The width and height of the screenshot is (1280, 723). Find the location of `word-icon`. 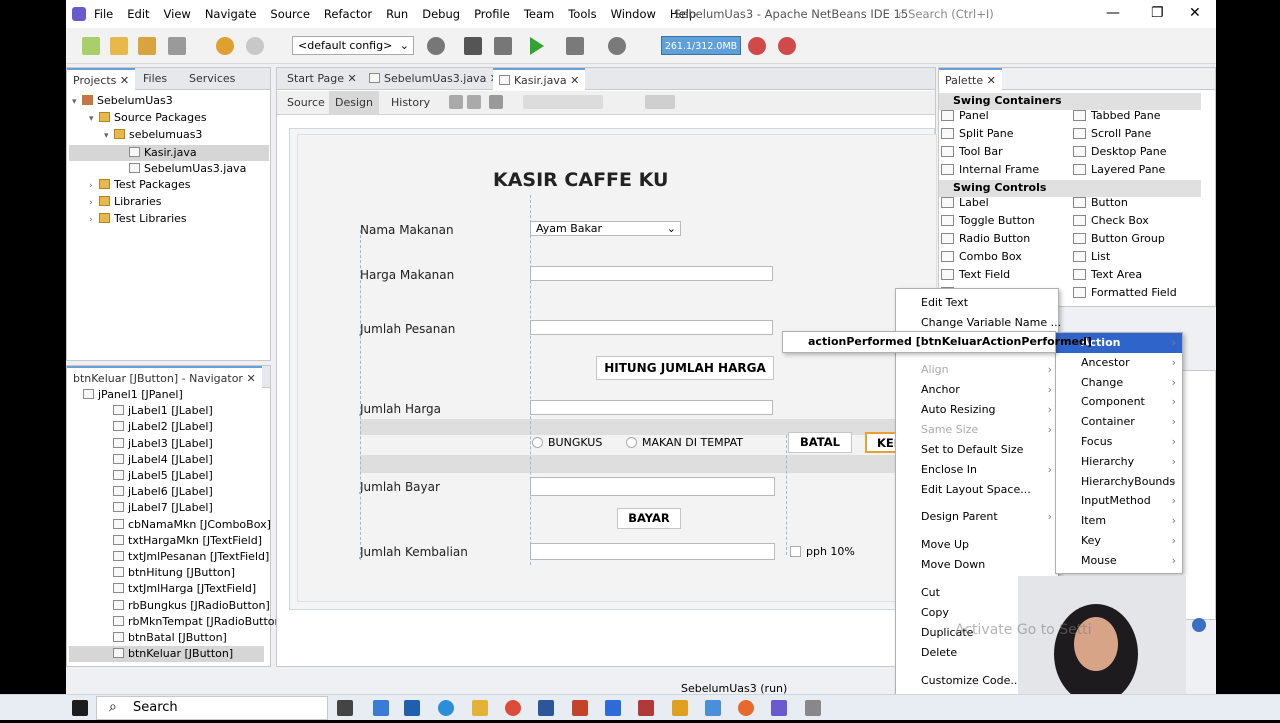

word-icon is located at coordinates (546, 708).